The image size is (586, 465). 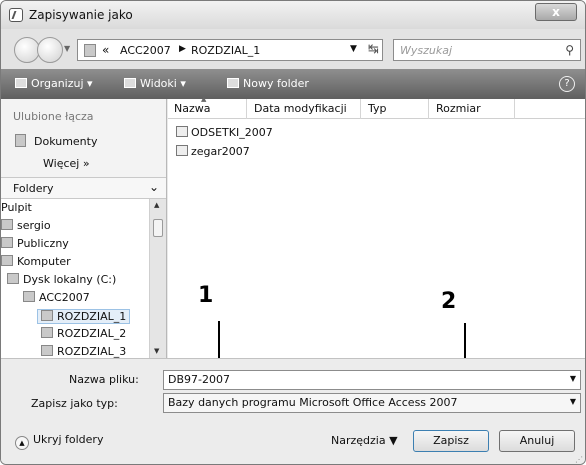 What do you see at coordinates (74, 403) in the screenshot?
I see `filetype-label: Zapisz jako typ:` at bounding box center [74, 403].